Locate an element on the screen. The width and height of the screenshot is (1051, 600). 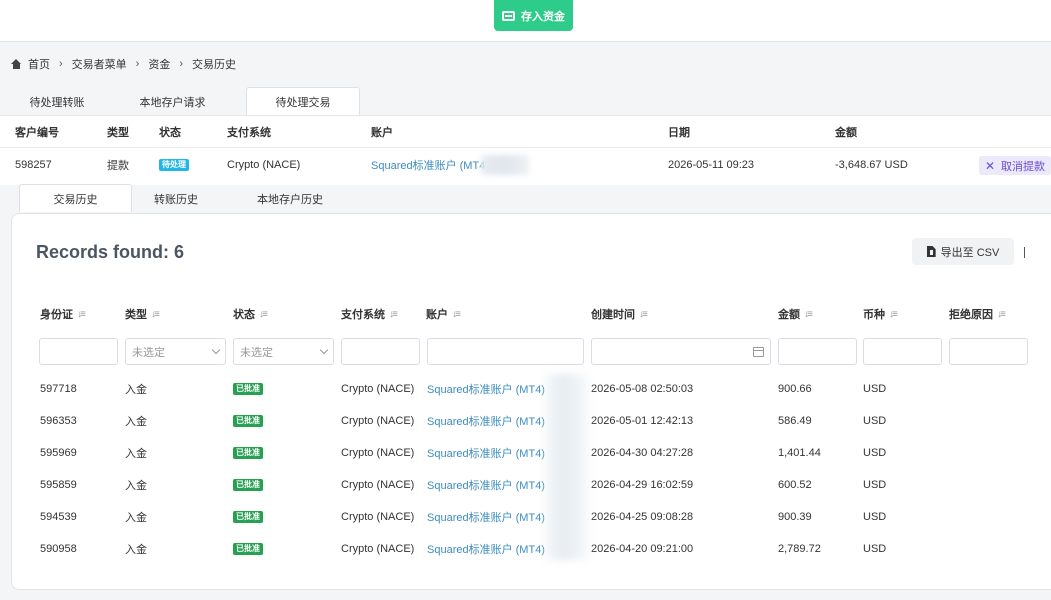
col-head-payment-system: 支付系统 ↓≡ is located at coordinates (369, 314).